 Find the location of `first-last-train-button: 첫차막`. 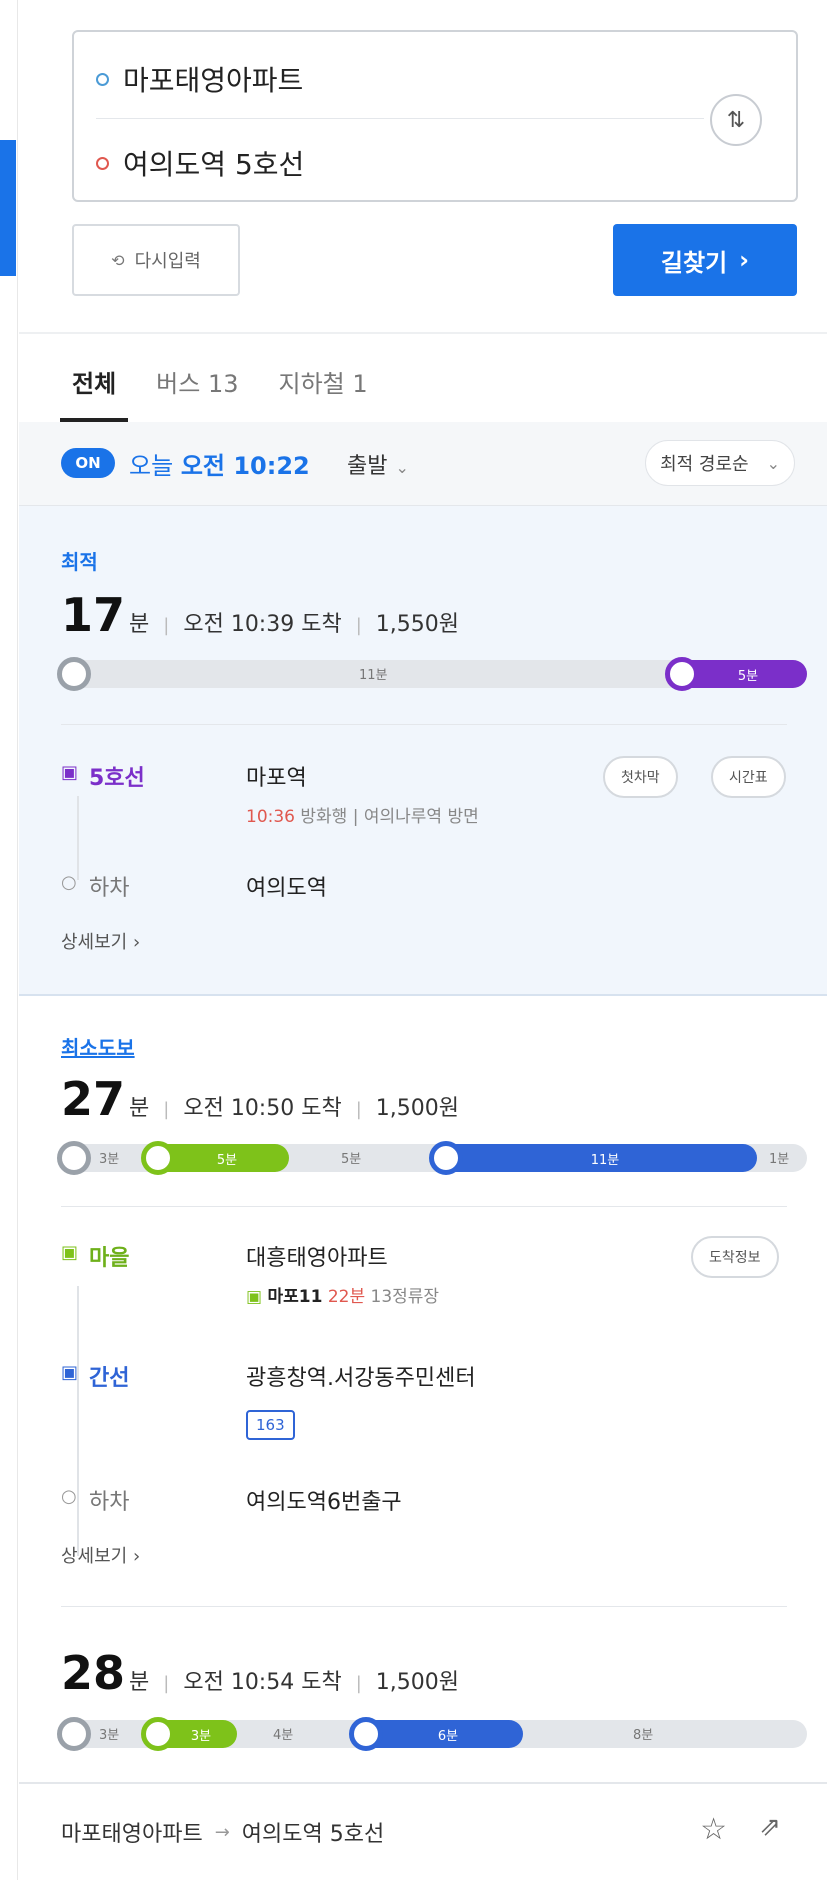

first-last-train-button: 첫차막 is located at coordinates (640, 777).